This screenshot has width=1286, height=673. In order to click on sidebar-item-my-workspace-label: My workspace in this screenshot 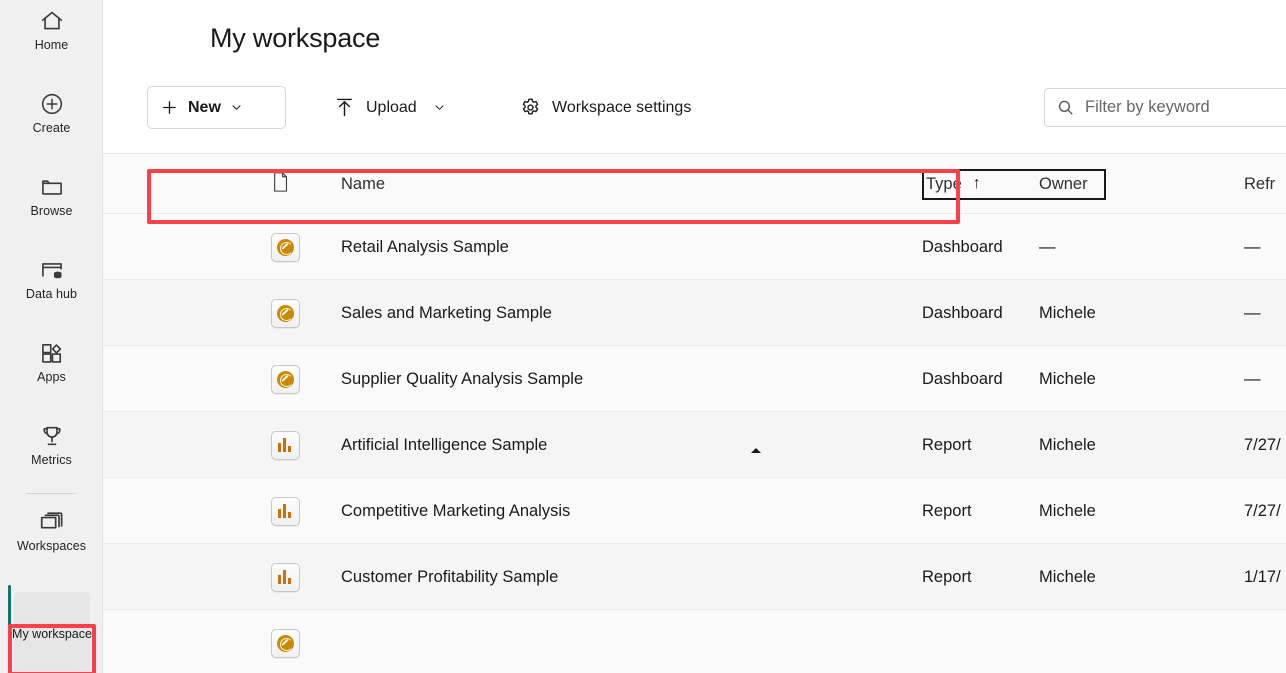, I will do `click(52, 634)`.